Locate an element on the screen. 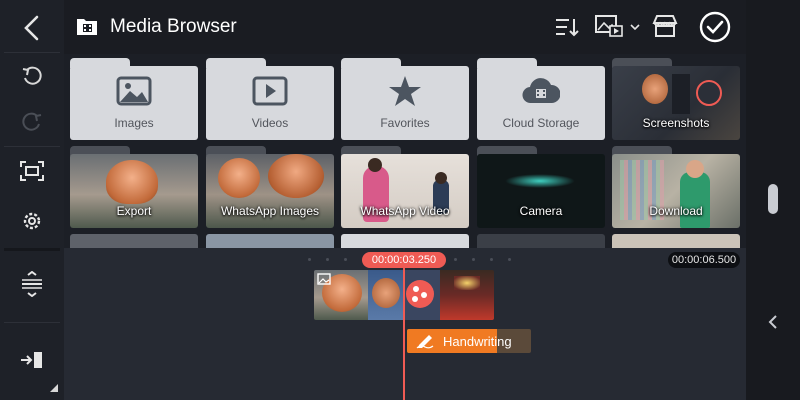 The height and width of the screenshot is (400, 800). pen-icon is located at coordinates (425, 342).